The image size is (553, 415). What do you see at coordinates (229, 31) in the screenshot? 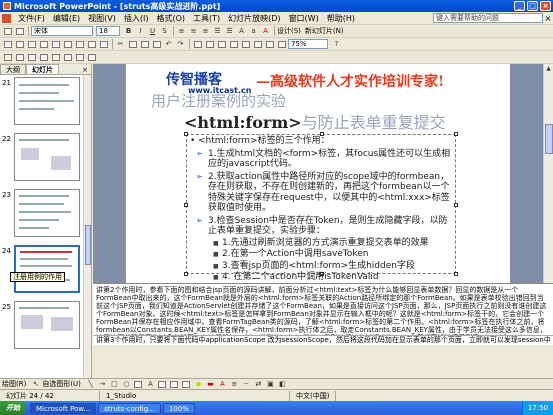
I see `bullets-icon: ☰` at bounding box center [229, 31].